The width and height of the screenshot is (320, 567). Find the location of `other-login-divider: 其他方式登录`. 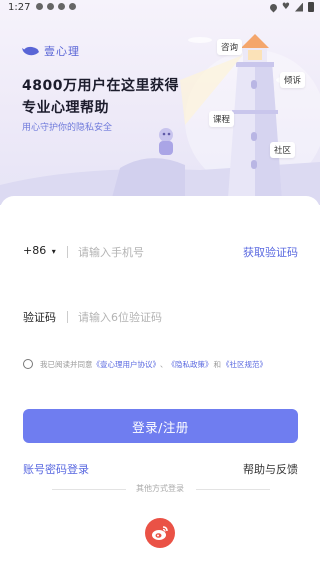

other-login-divider: 其他方式登录 is located at coordinates (160, 489).